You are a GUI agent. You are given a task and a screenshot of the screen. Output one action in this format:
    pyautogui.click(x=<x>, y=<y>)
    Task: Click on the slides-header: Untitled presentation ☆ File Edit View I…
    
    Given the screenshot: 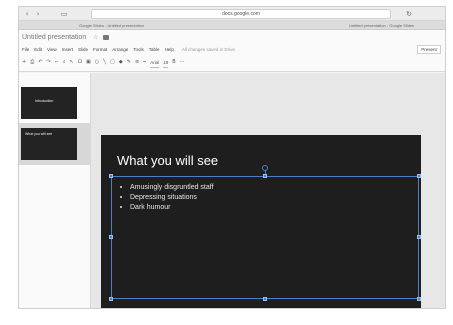 What is the action you would take?
    pyautogui.click(x=232, y=51)
    